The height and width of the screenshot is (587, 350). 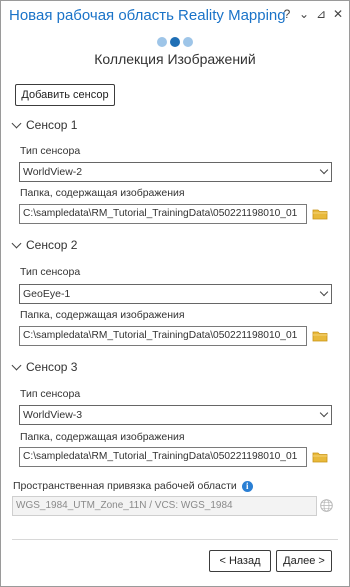 I want to click on page-subtitle: Коллекция Изображений, so click(x=175, y=59).